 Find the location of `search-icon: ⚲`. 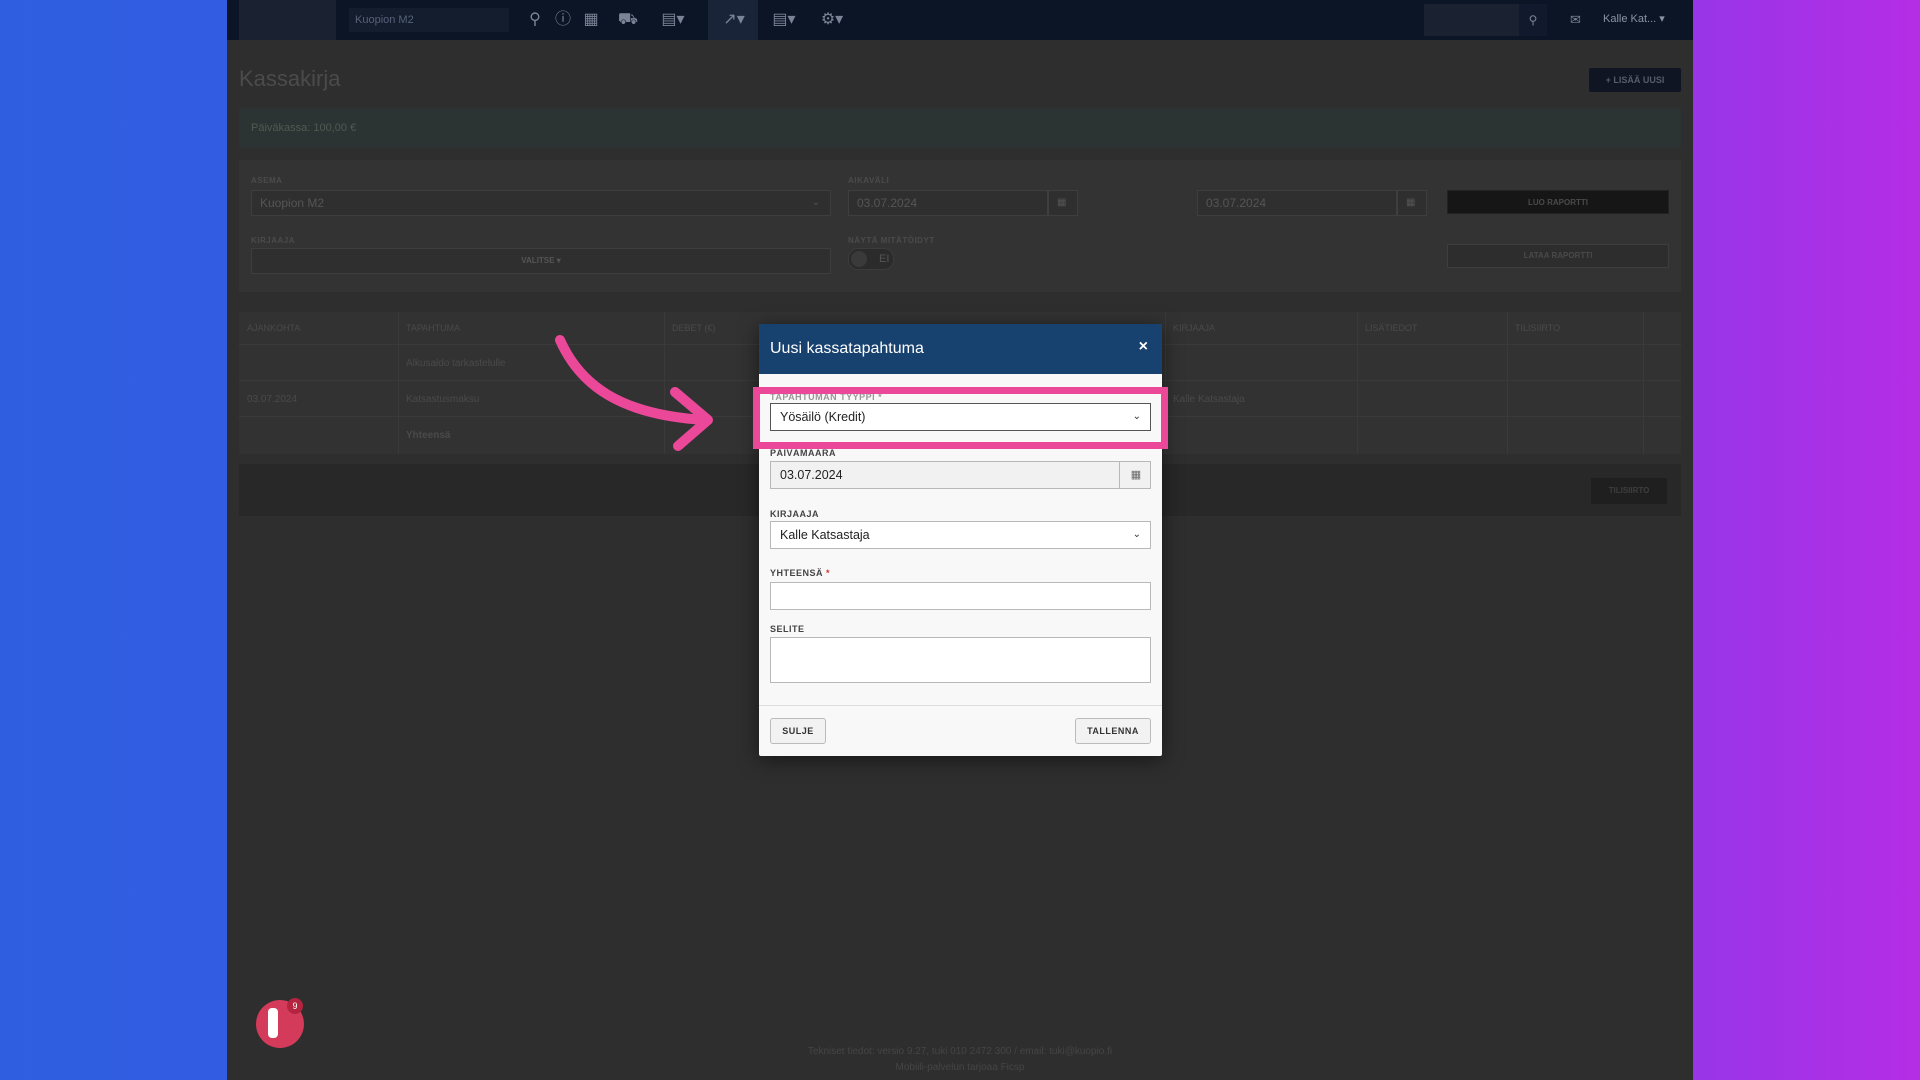

search-icon: ⚲ is located at coordinates (535, 20).